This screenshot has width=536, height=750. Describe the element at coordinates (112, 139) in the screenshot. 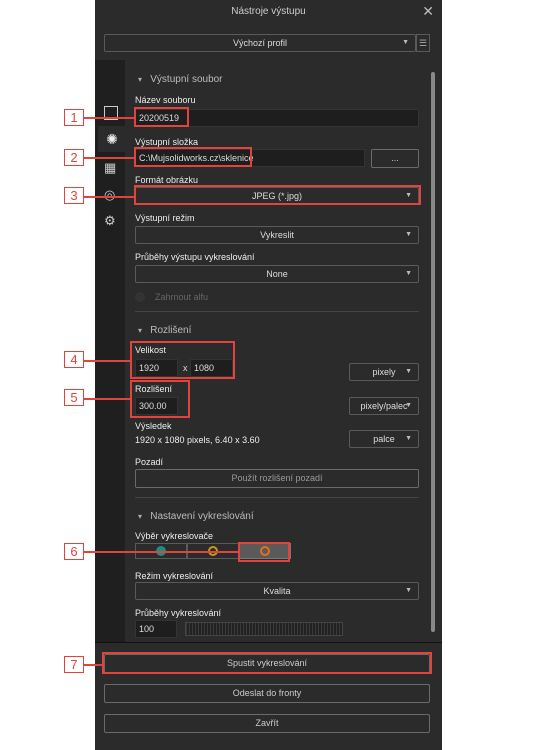

I see `tab-camera-icon: ✺` at that location.